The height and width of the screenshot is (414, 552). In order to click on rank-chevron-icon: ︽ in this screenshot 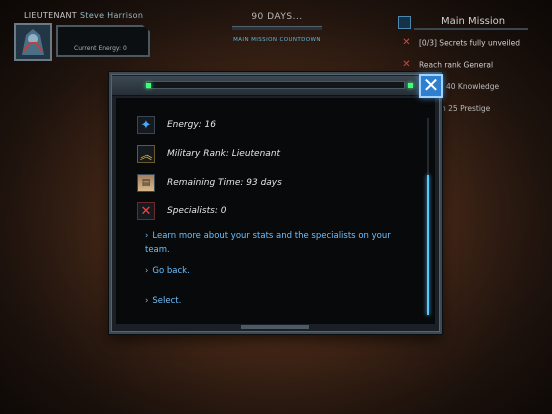, I will do `click(146, 154)`.